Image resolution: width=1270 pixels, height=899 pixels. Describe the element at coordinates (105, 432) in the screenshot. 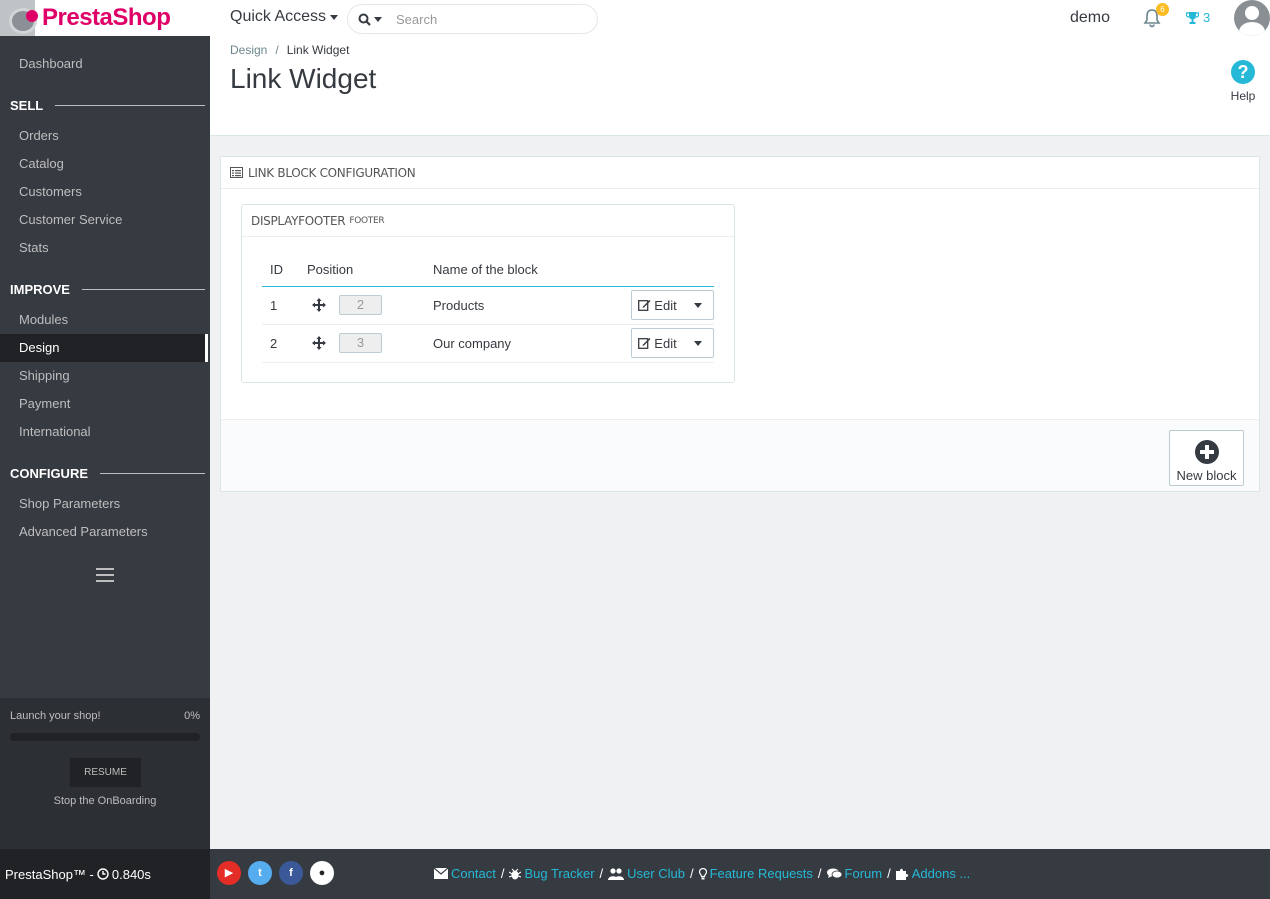

I see `sidebar-item-international: International` at that location.